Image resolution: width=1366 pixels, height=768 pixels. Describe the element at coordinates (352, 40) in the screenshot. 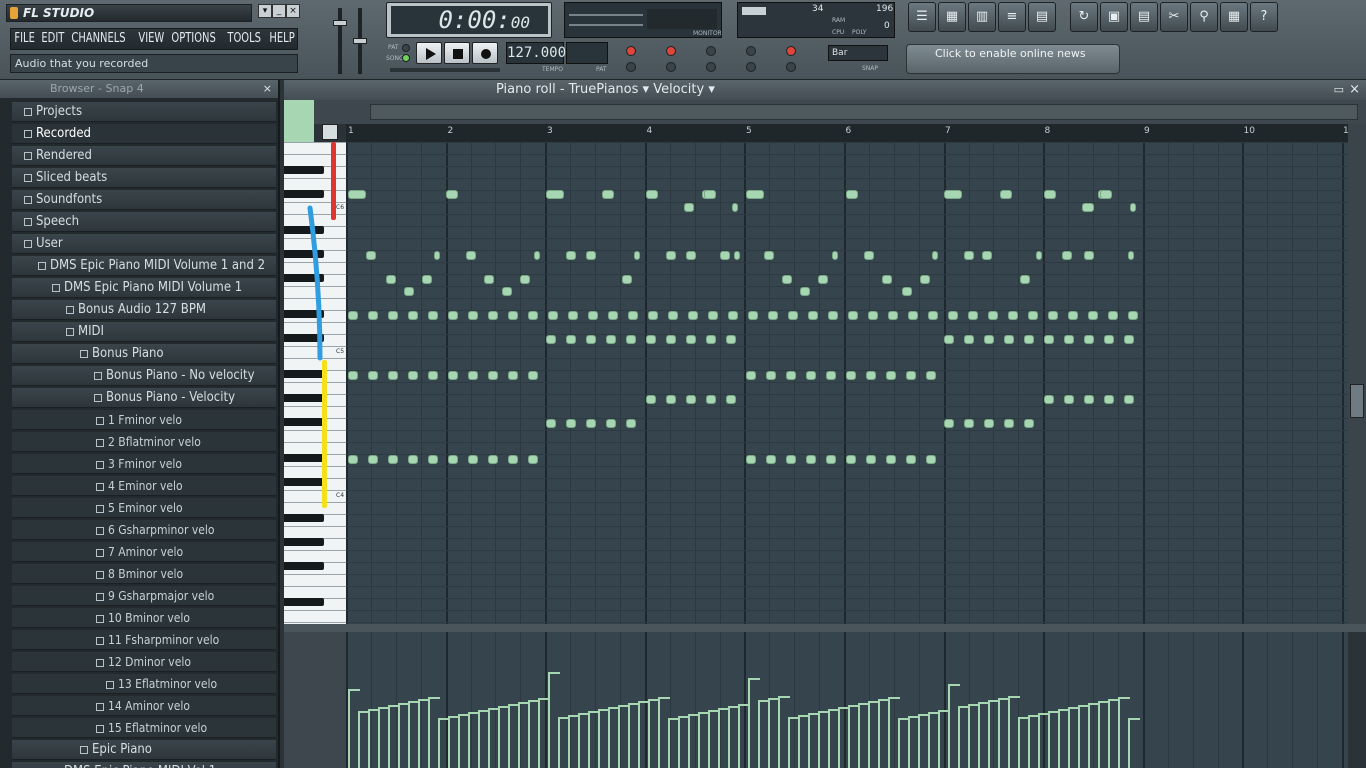

I see `master-volume` at that location.